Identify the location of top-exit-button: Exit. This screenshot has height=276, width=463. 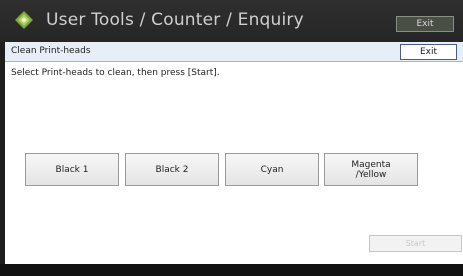
(425, 24).